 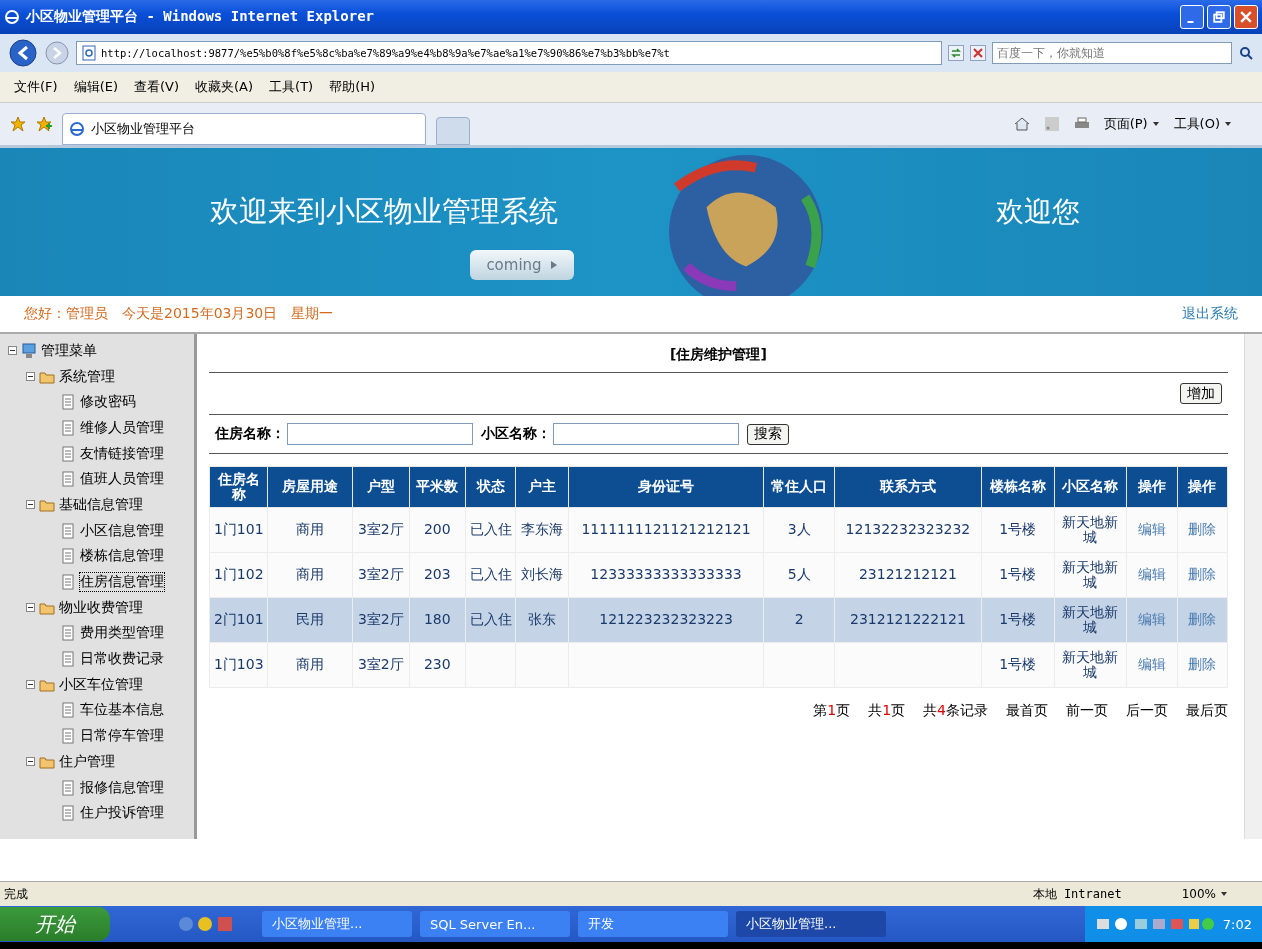 I want to click on quick-launch-icons, so click(x=206, y=924).